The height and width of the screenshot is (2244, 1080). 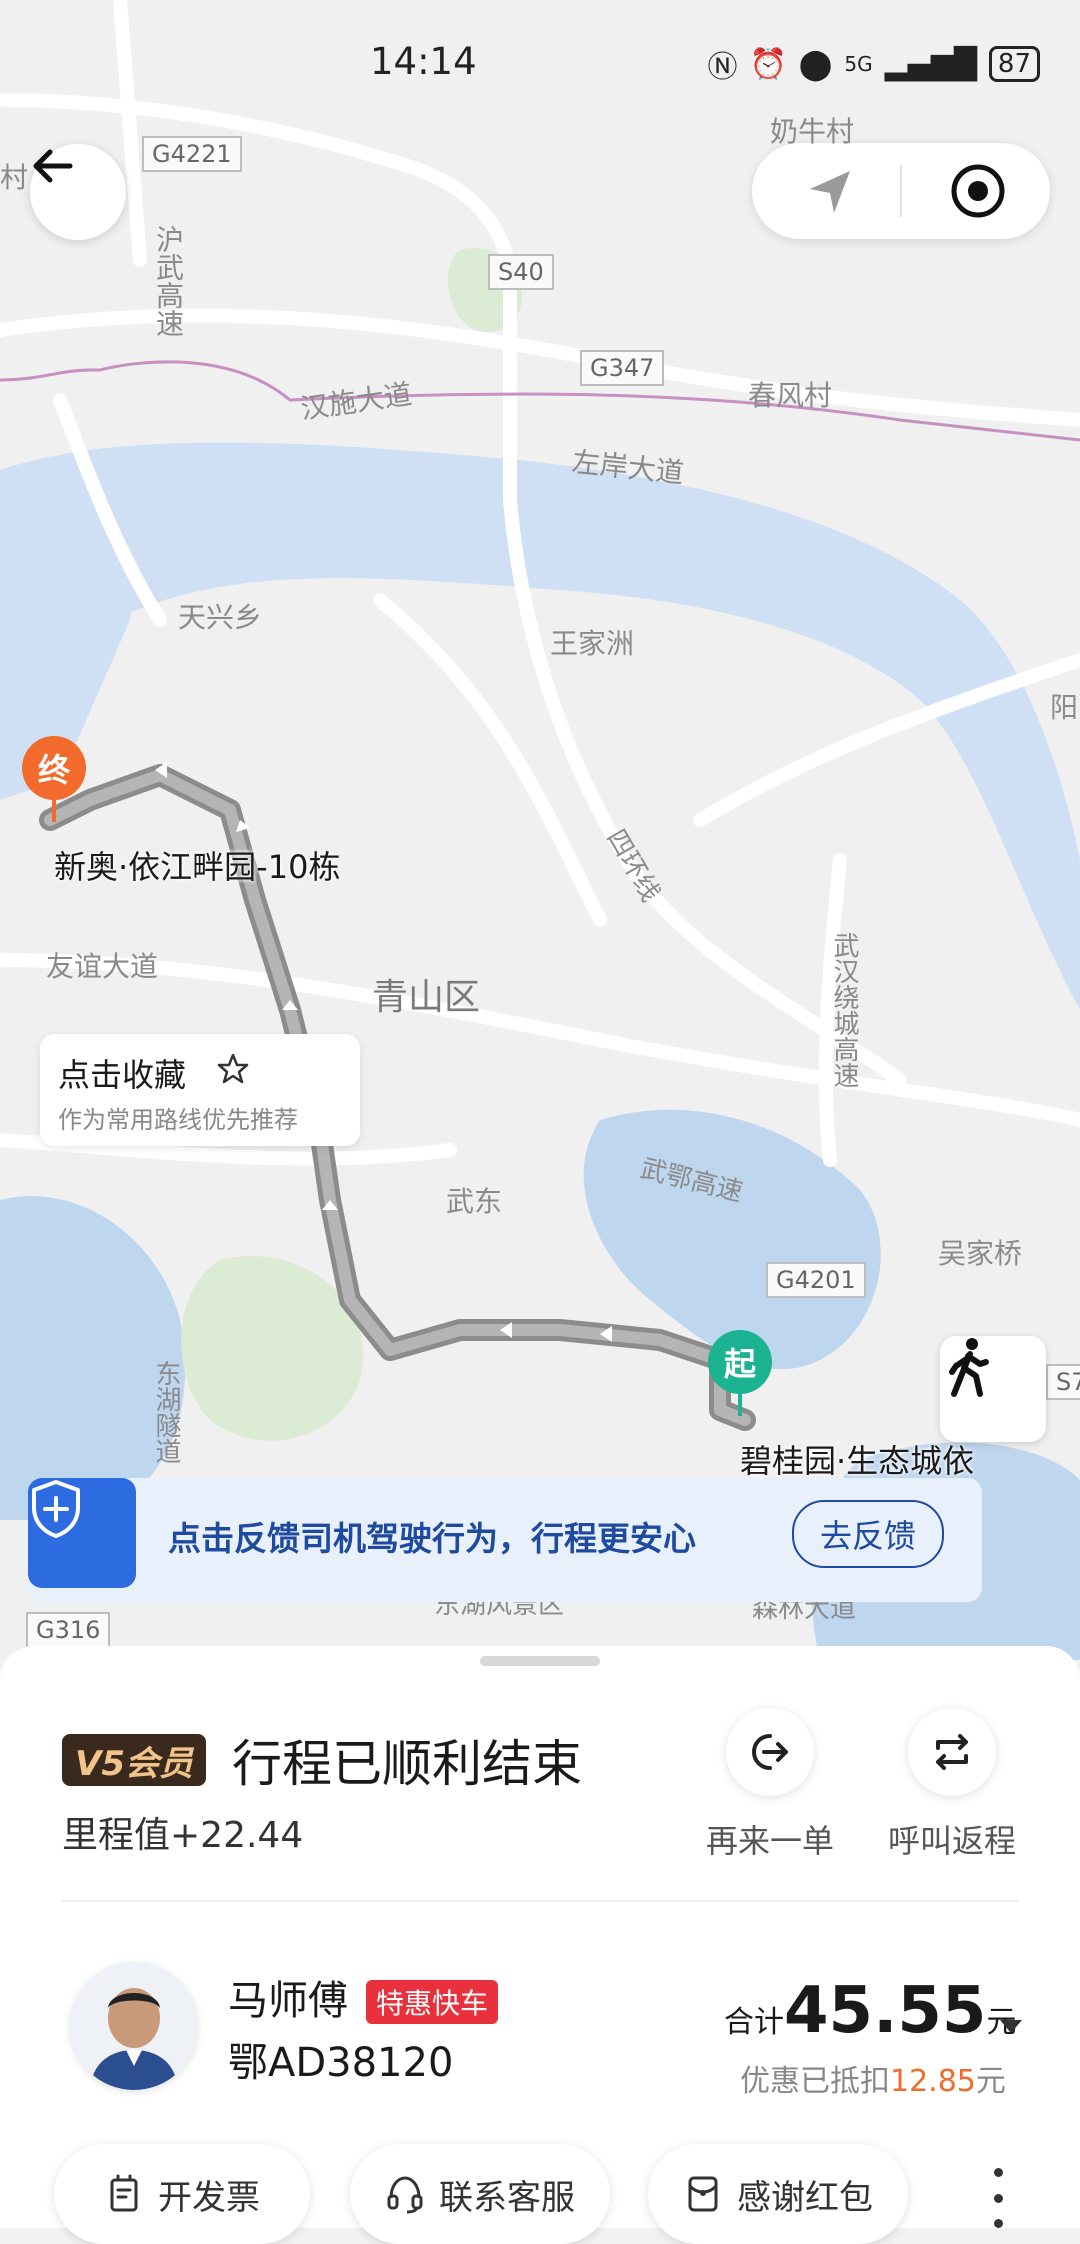 What do you see at coordinates (192, 154) in the screenshot?
I see `road-badge: G4221` at bounding box center [192, 154].